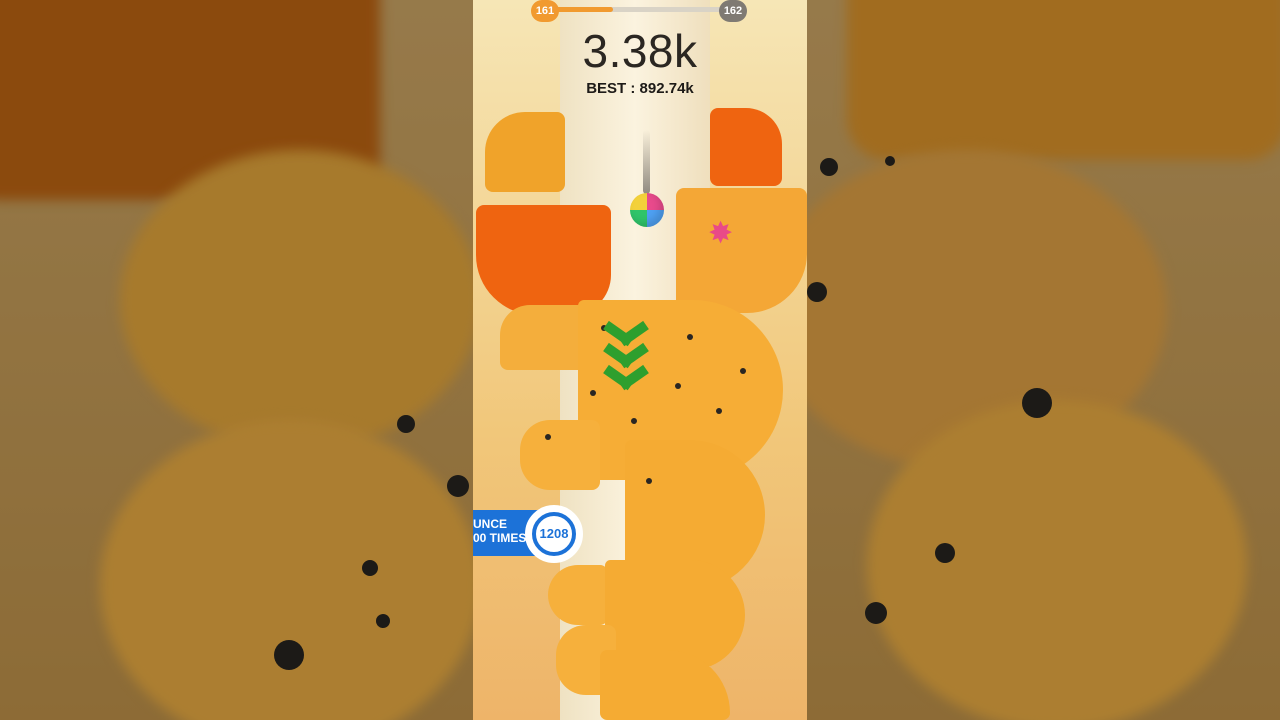 The height and width of the screenshot is (720, 1280). I want to click on next-level-badge: 162, so click(733, 11).